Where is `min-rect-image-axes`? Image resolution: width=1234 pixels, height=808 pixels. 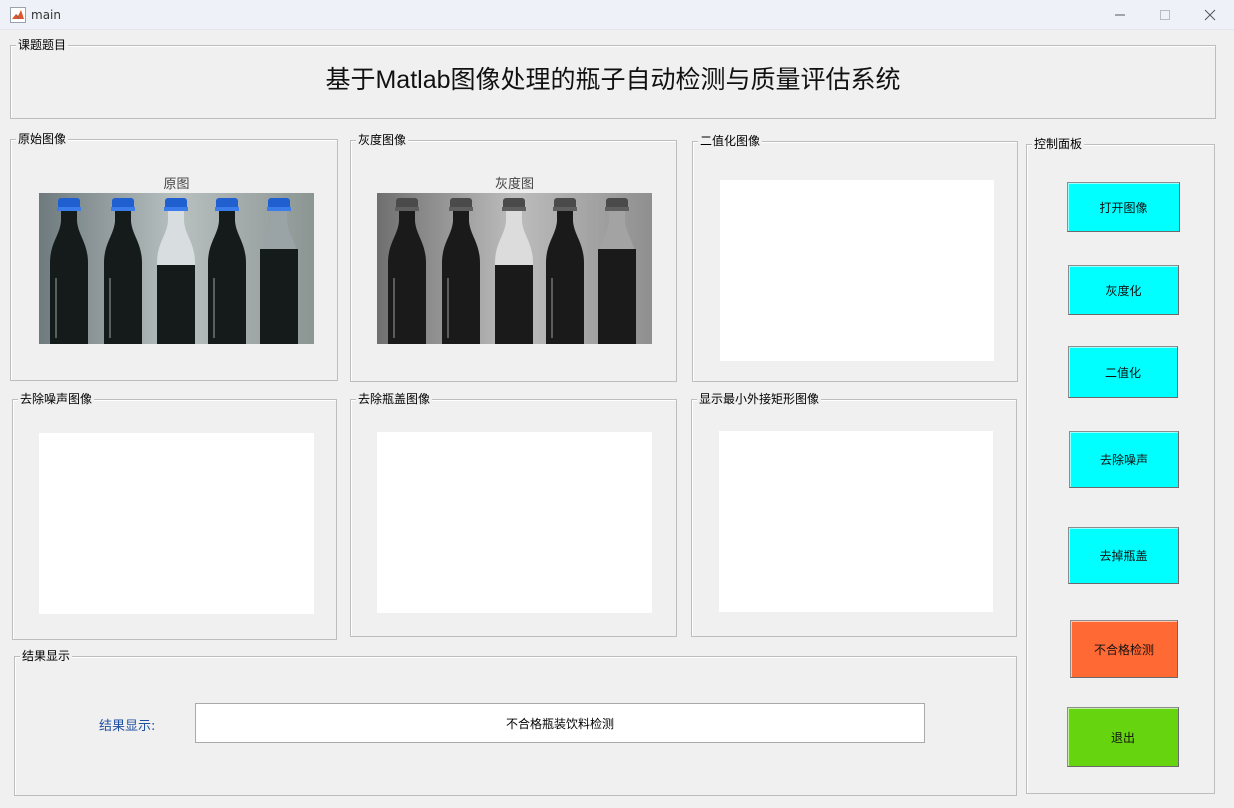 min-rect-image-axes is located at coordinates (856, 521).